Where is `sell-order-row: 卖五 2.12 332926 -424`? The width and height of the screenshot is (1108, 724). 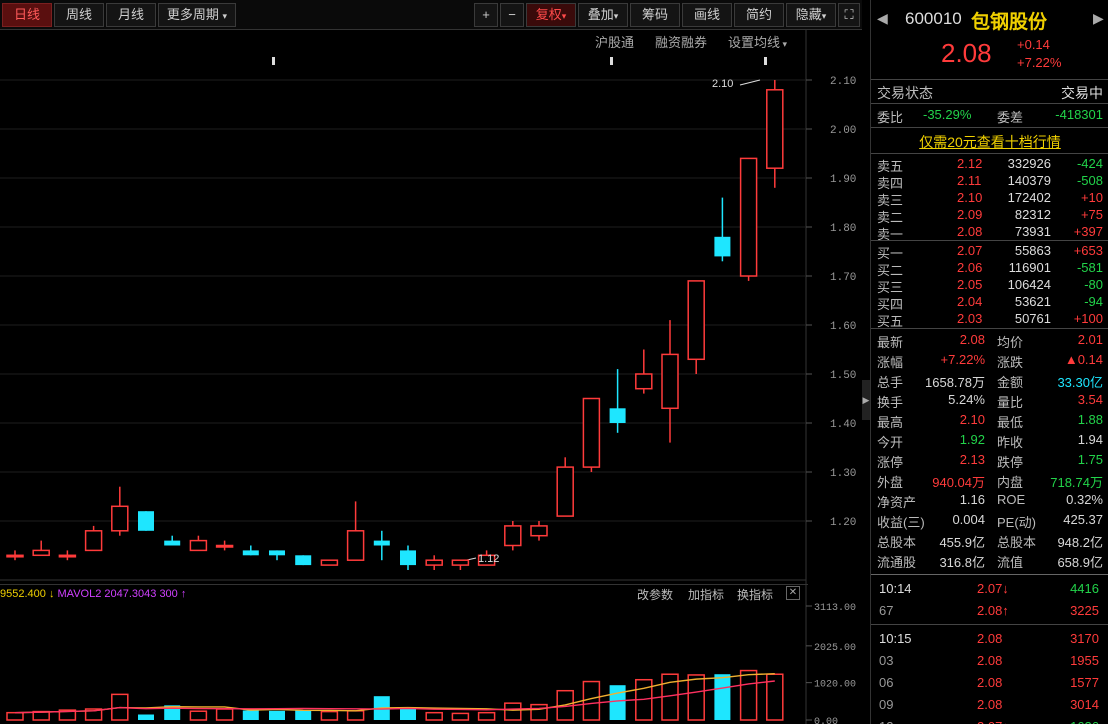 sell-order-row: 卖五 2.12 332926 -424 is located at coordinates (989, 165).